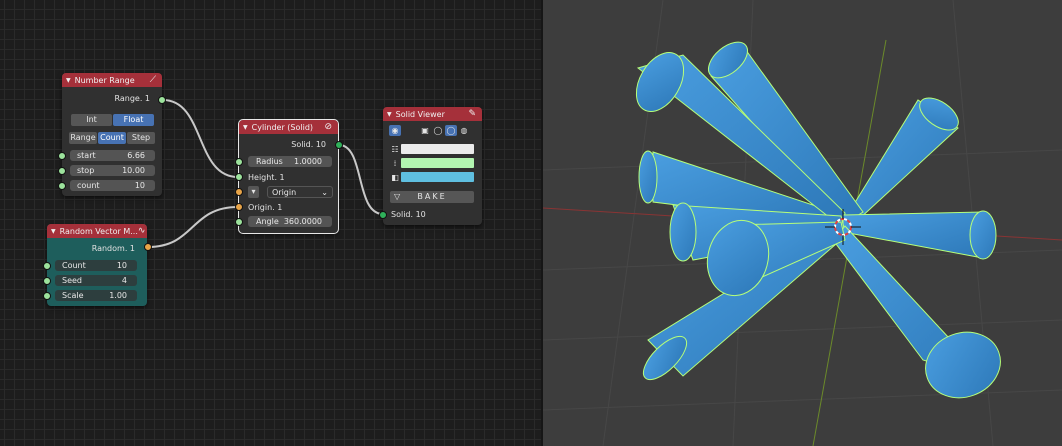  I want to click on count-type-button: Count, so click(112, 138).